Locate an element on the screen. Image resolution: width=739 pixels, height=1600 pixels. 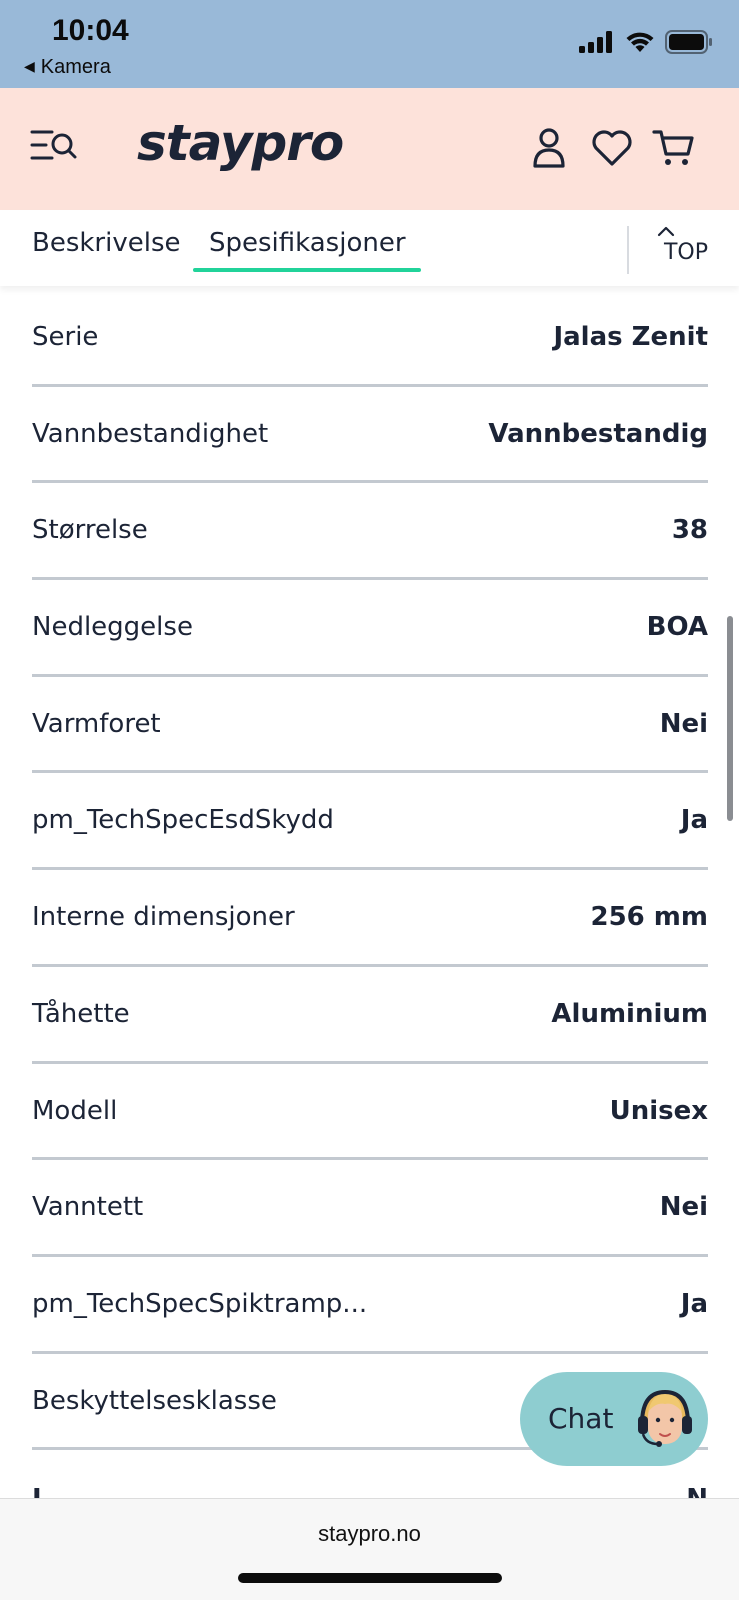
clock: 10:04 is located at coordinates (90, 30).